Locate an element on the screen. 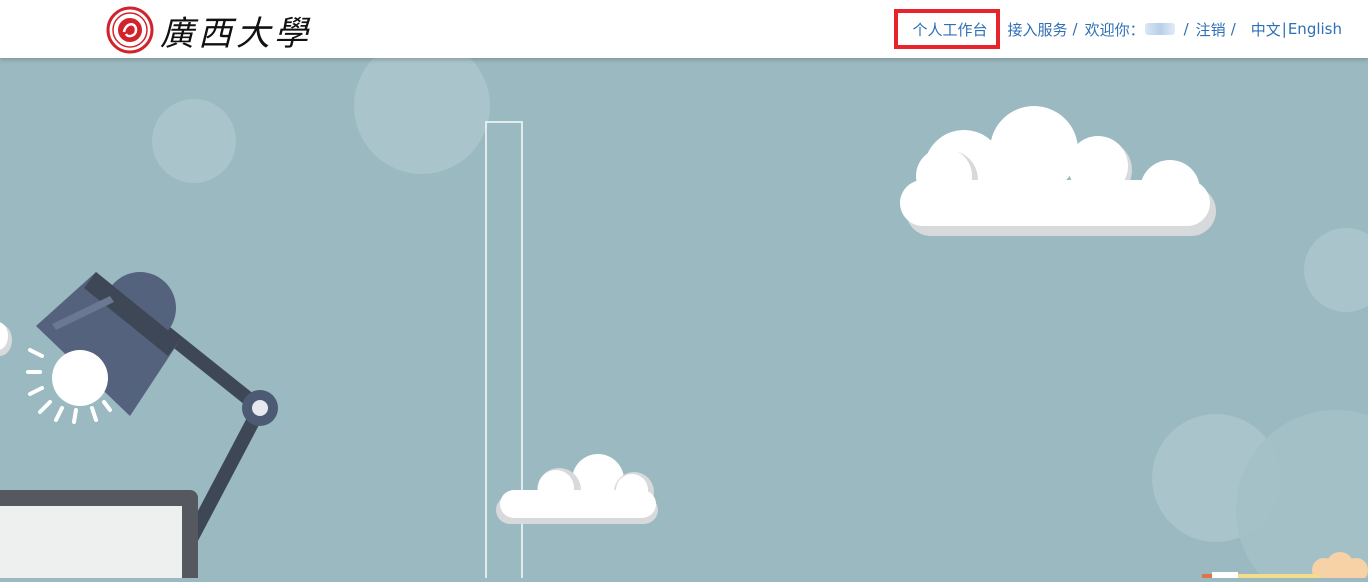 The height and width of the screenshot is (582, 1368). welcome-text: 欢迎你： is located at coordinates (1114, 29).